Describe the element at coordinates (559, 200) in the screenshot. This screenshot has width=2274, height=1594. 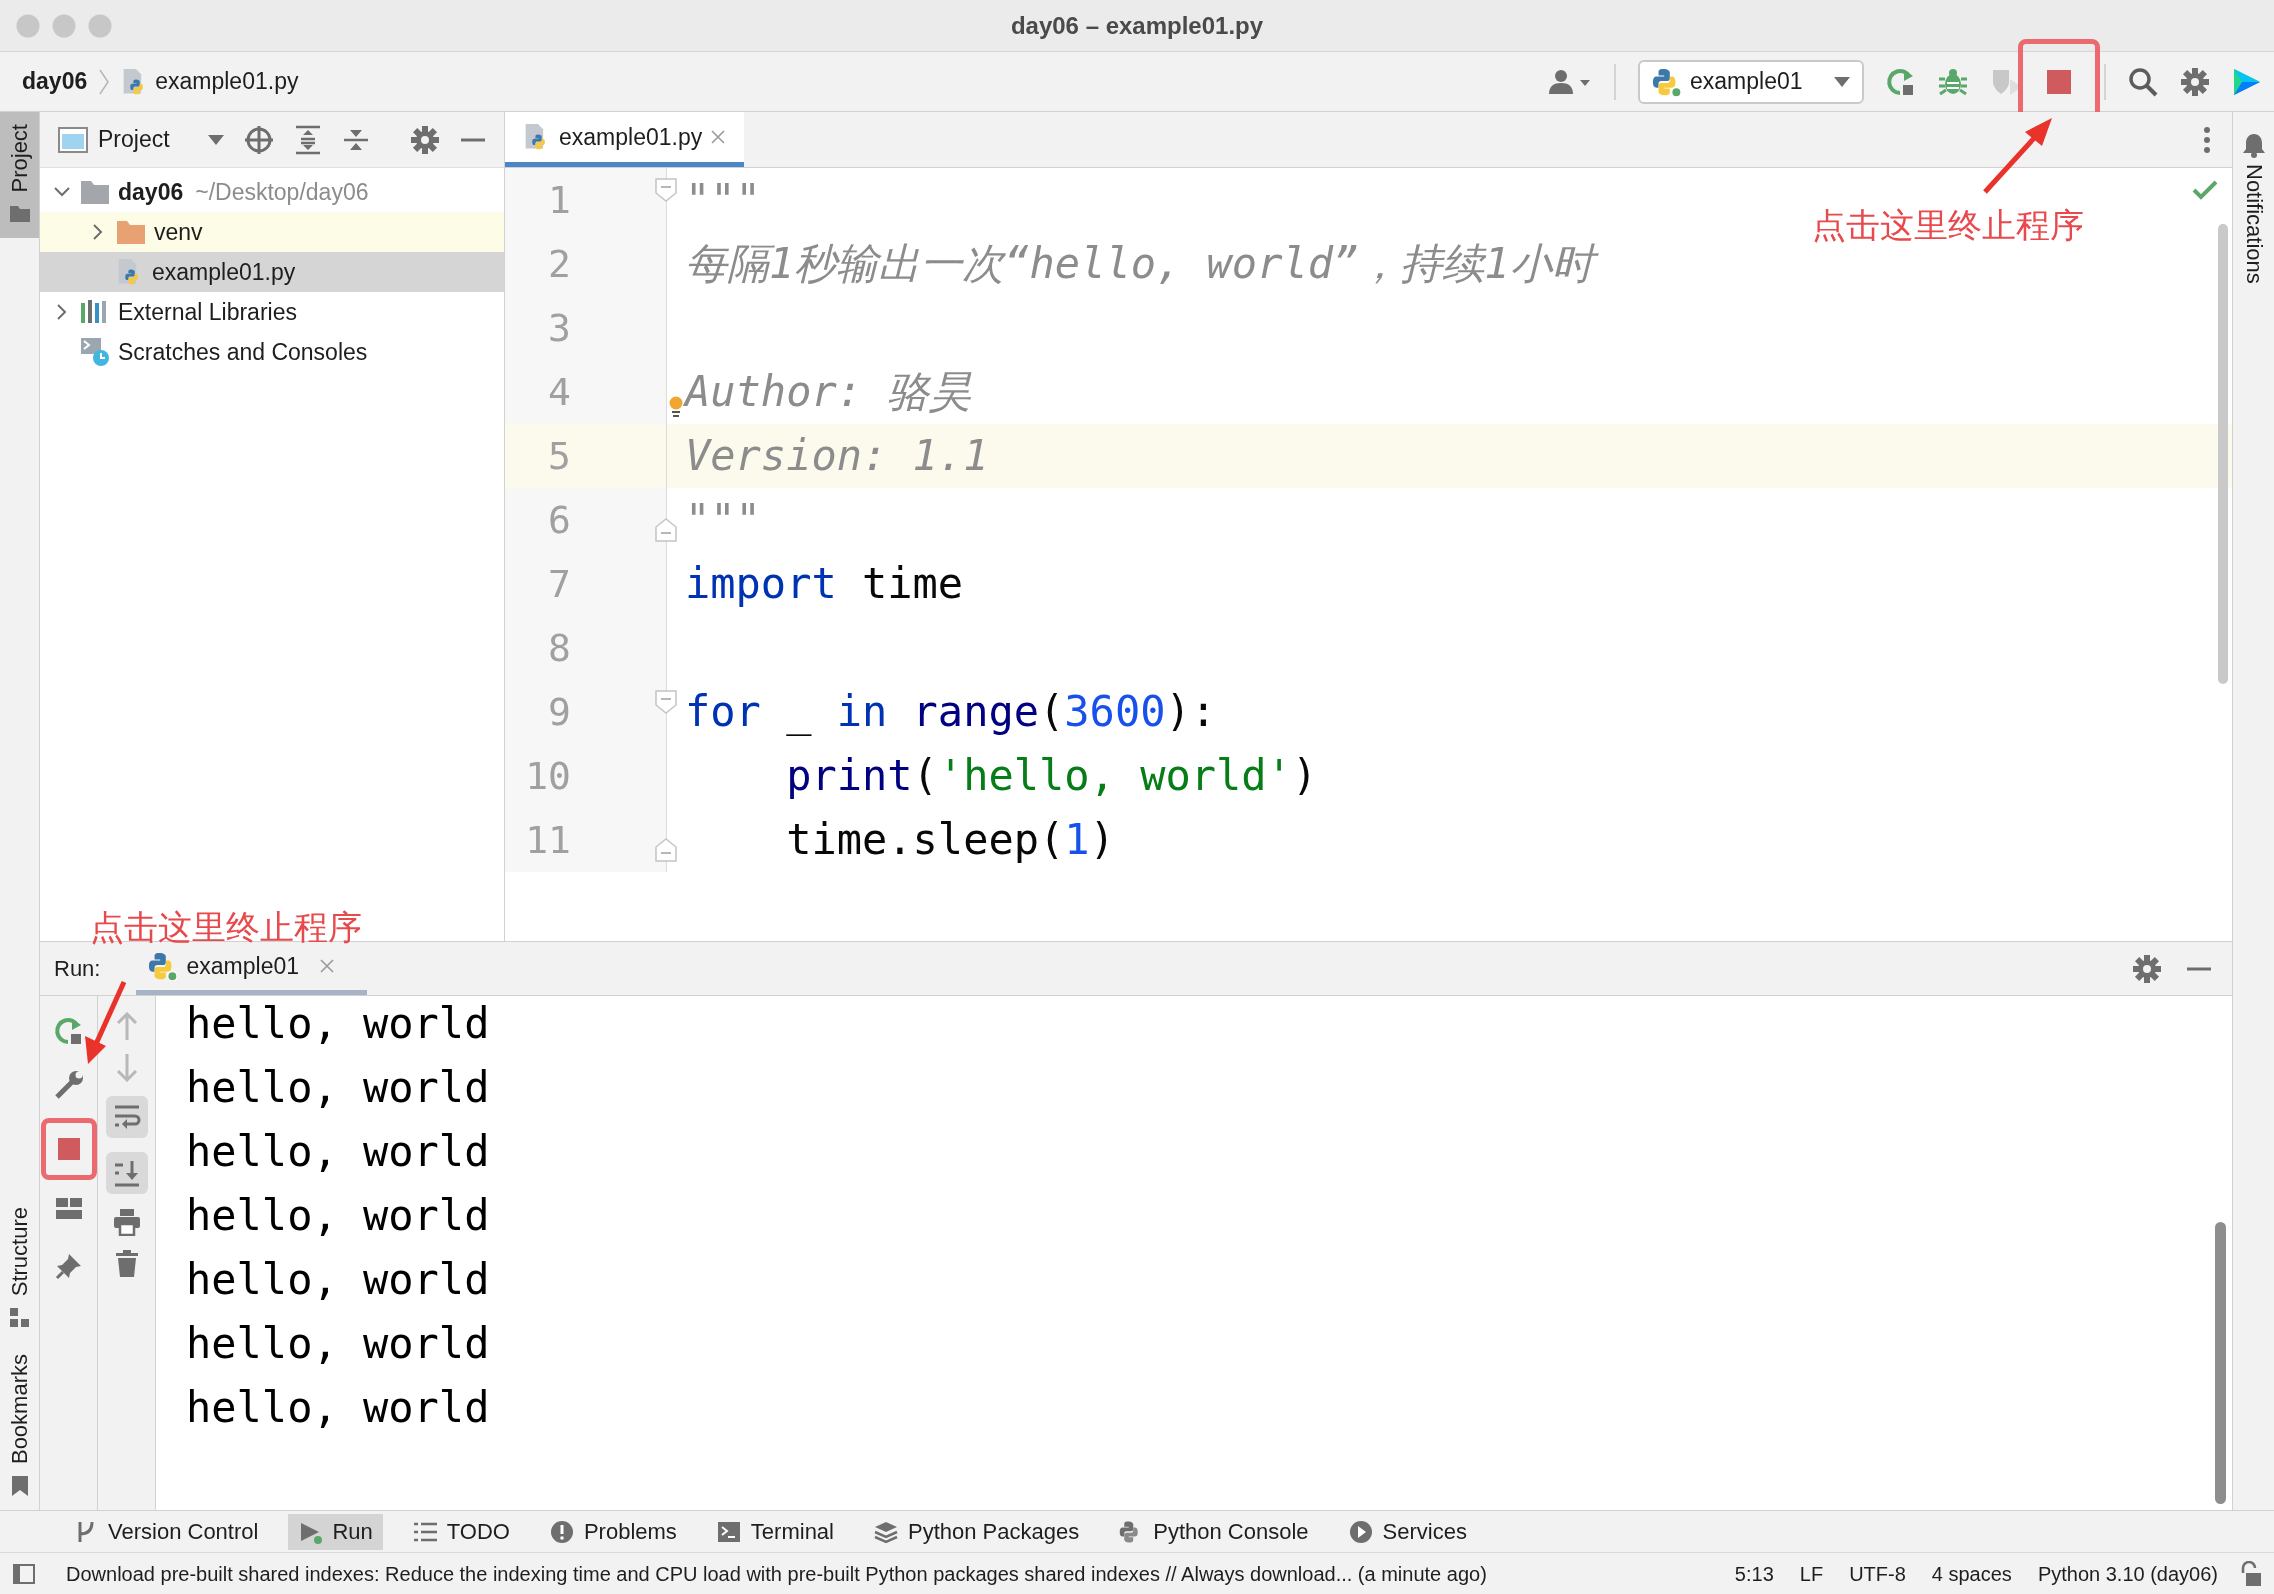
I see `line-number: 1` at that location.